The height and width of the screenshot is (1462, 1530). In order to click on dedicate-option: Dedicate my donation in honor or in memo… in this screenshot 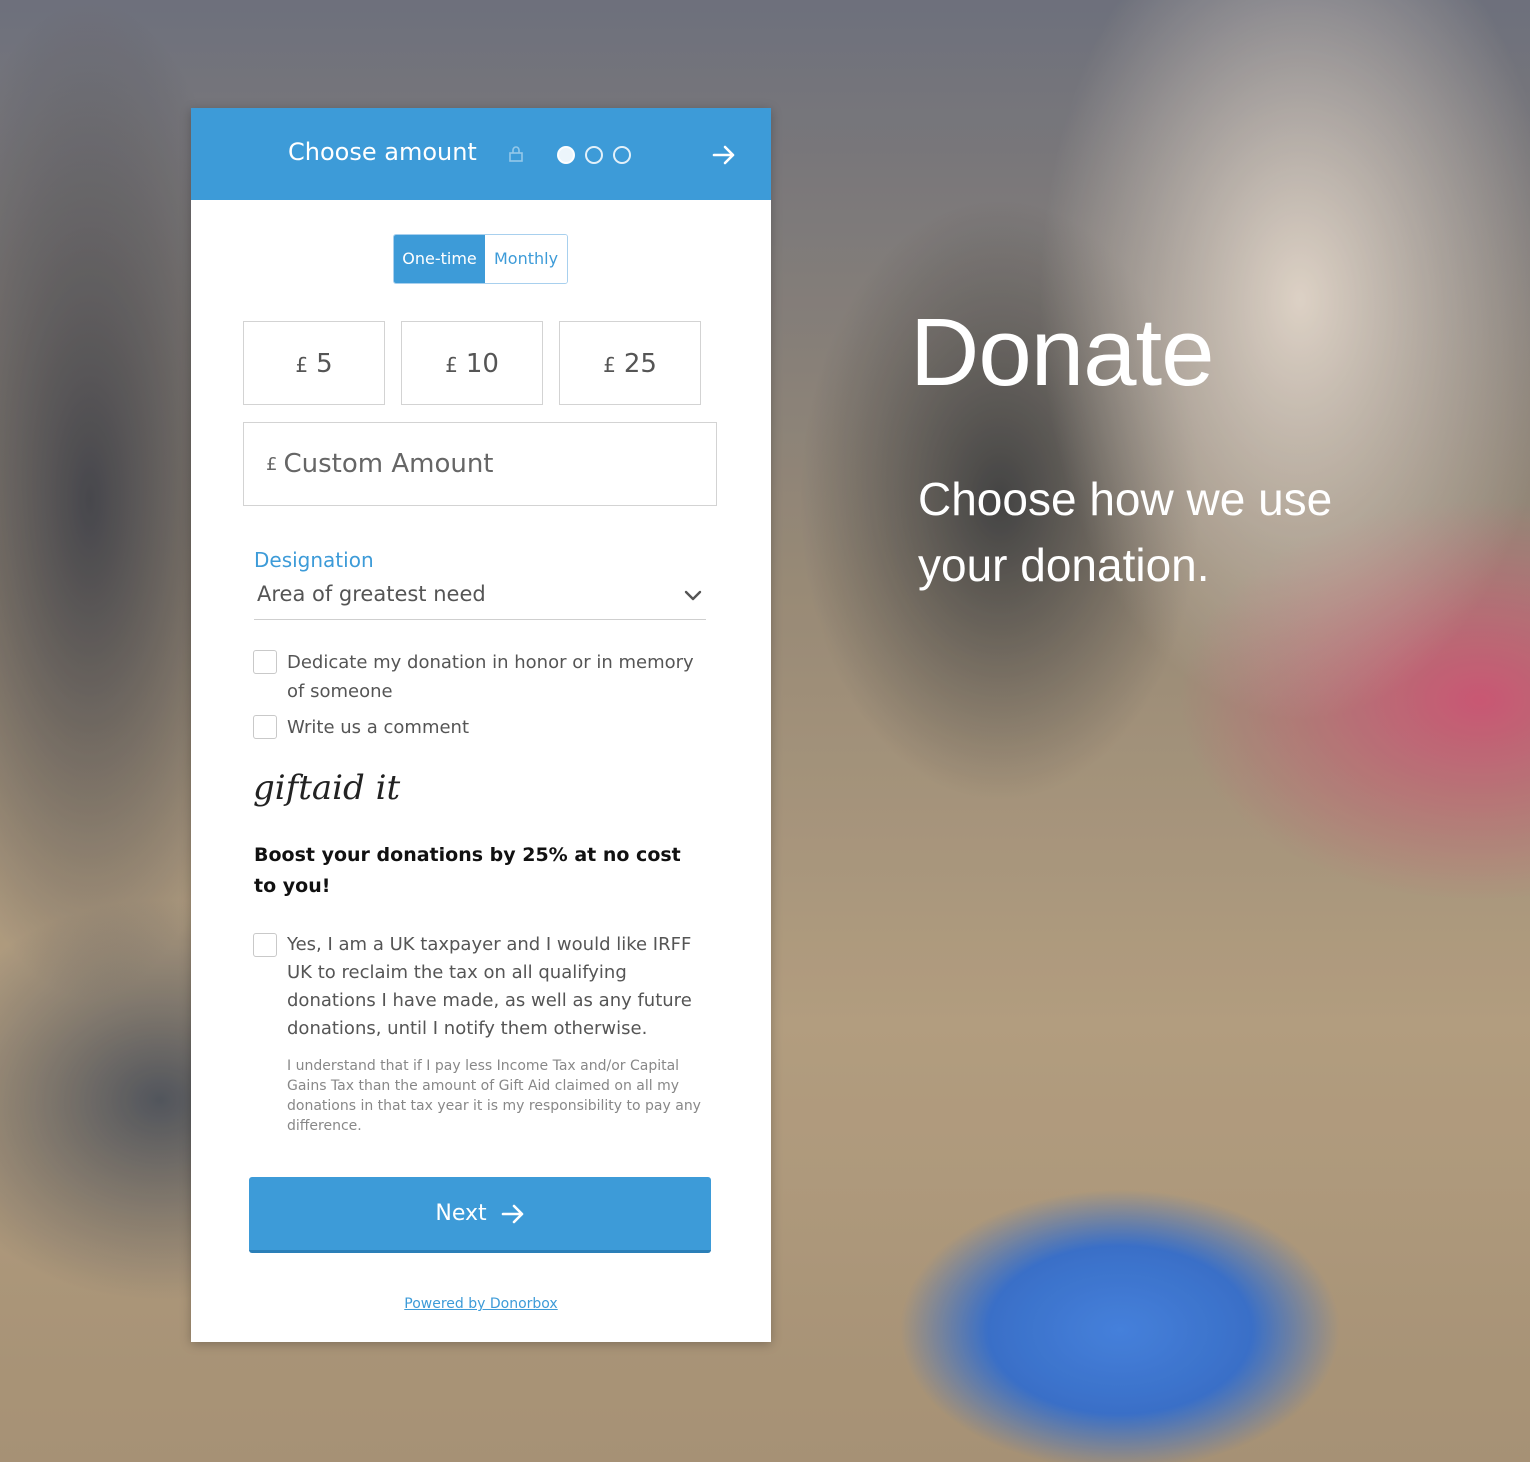, I will do `click(478, 677)`.